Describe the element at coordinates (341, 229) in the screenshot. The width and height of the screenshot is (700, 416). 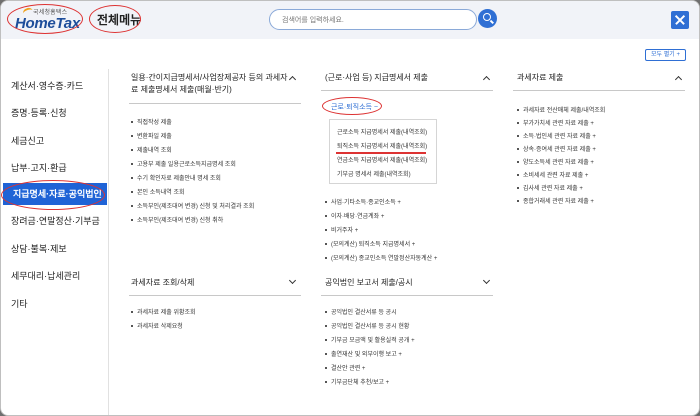
I see `list-item: 비거주자 +` at that location.